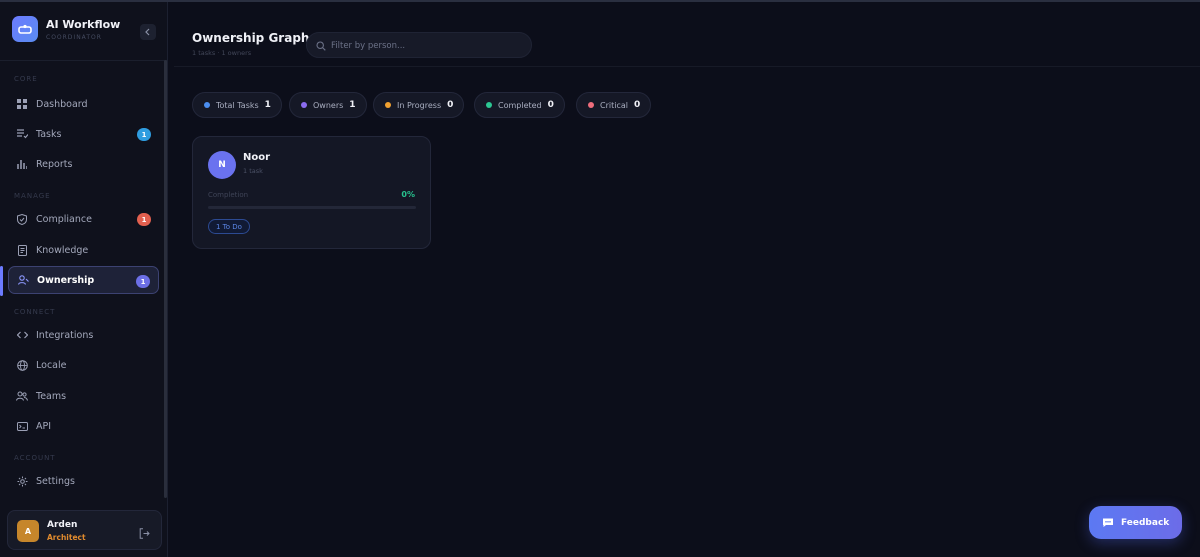 This screenshot has height=557, width=1200. I want to click on search-input, so click(426, 45).